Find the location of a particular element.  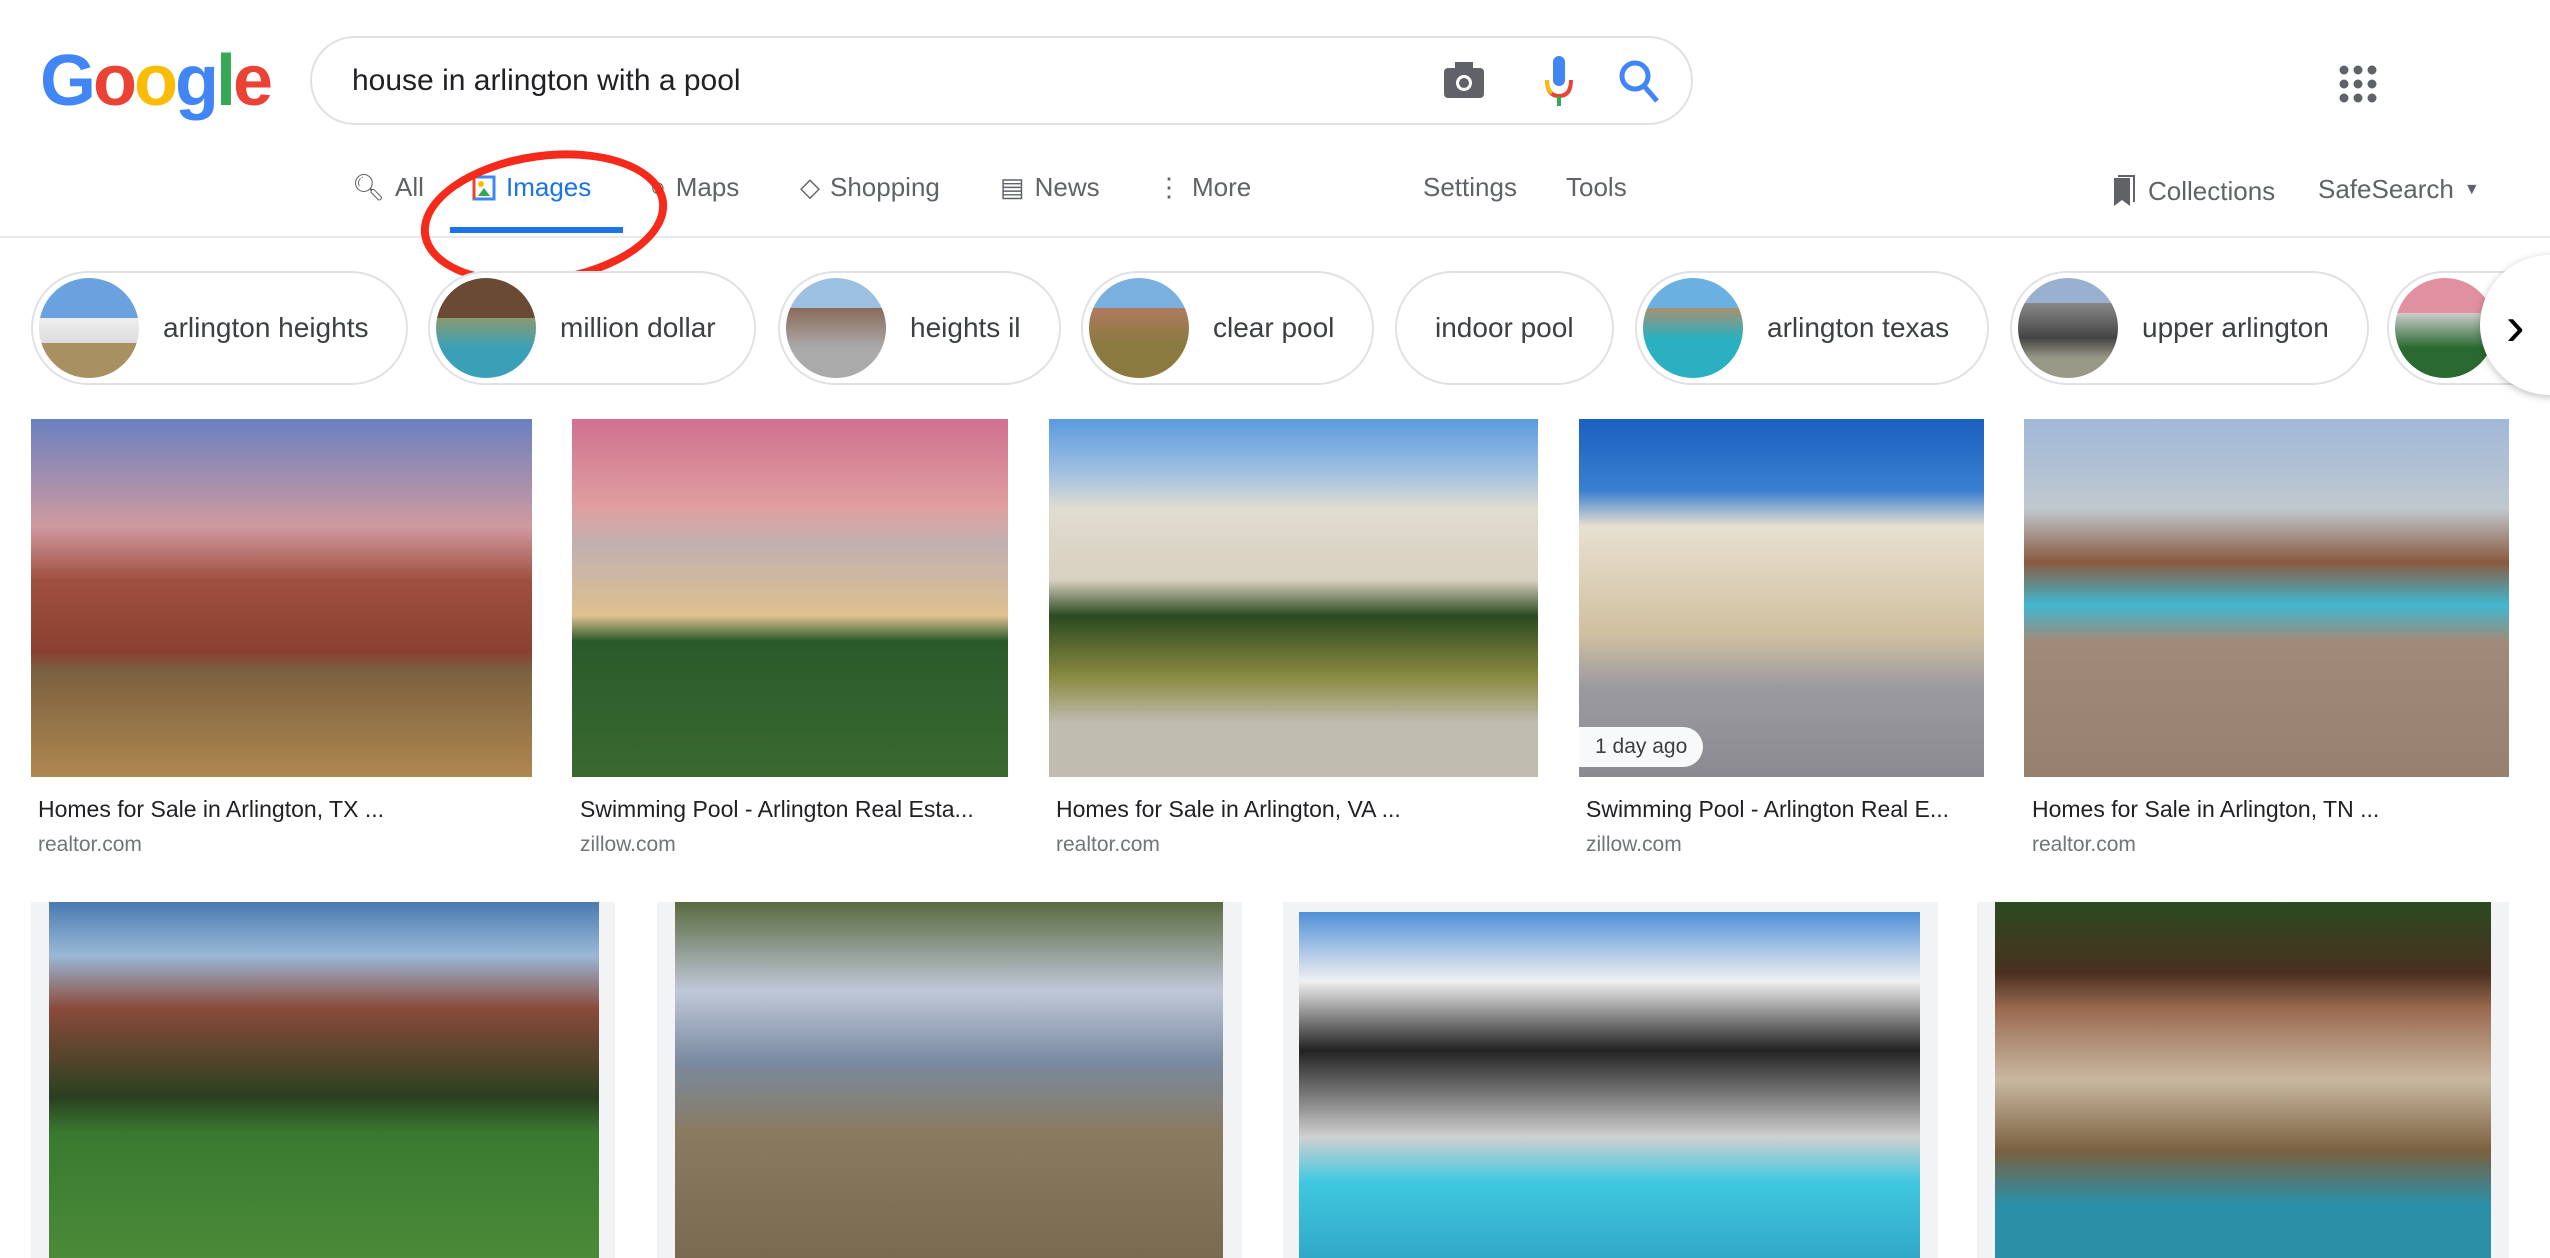

chip-heights-il: heights il is located at coordinates (919, 328).